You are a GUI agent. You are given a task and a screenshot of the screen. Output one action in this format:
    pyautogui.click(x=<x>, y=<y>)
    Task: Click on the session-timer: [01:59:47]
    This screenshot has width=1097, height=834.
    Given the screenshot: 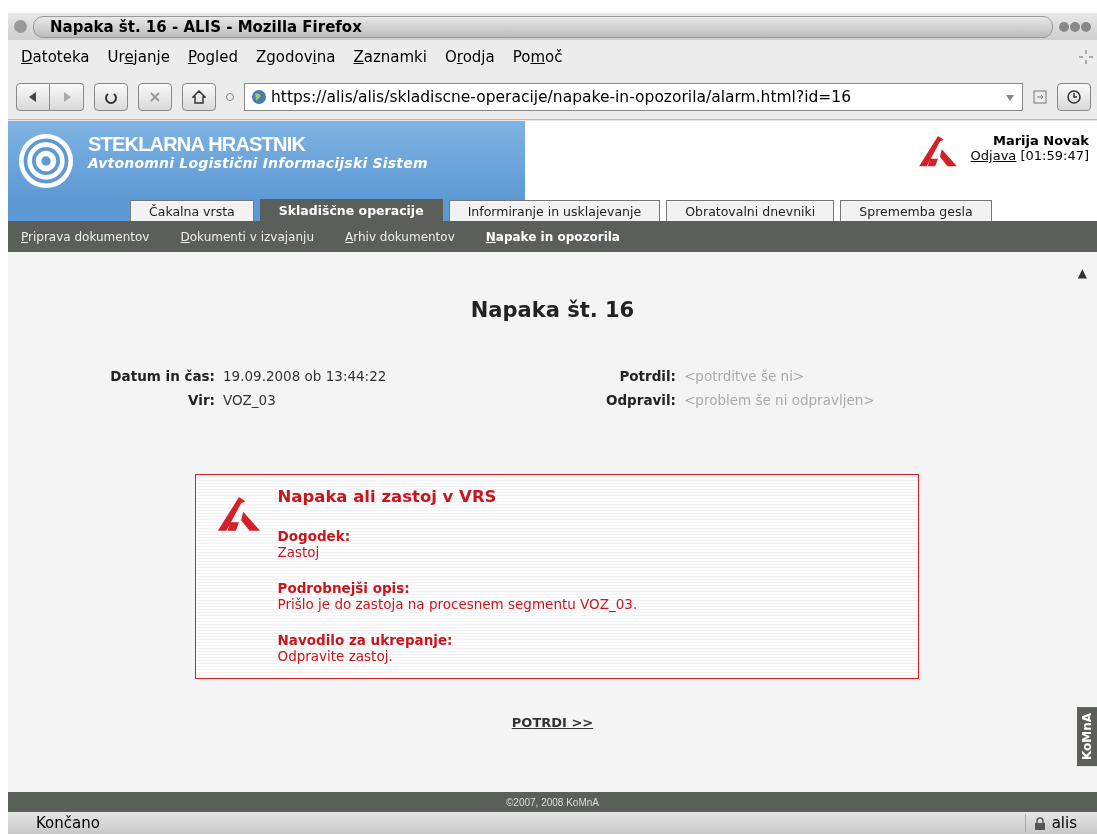 What is the action you would take?
    pyautogui.click(x=1054, y=155)
    